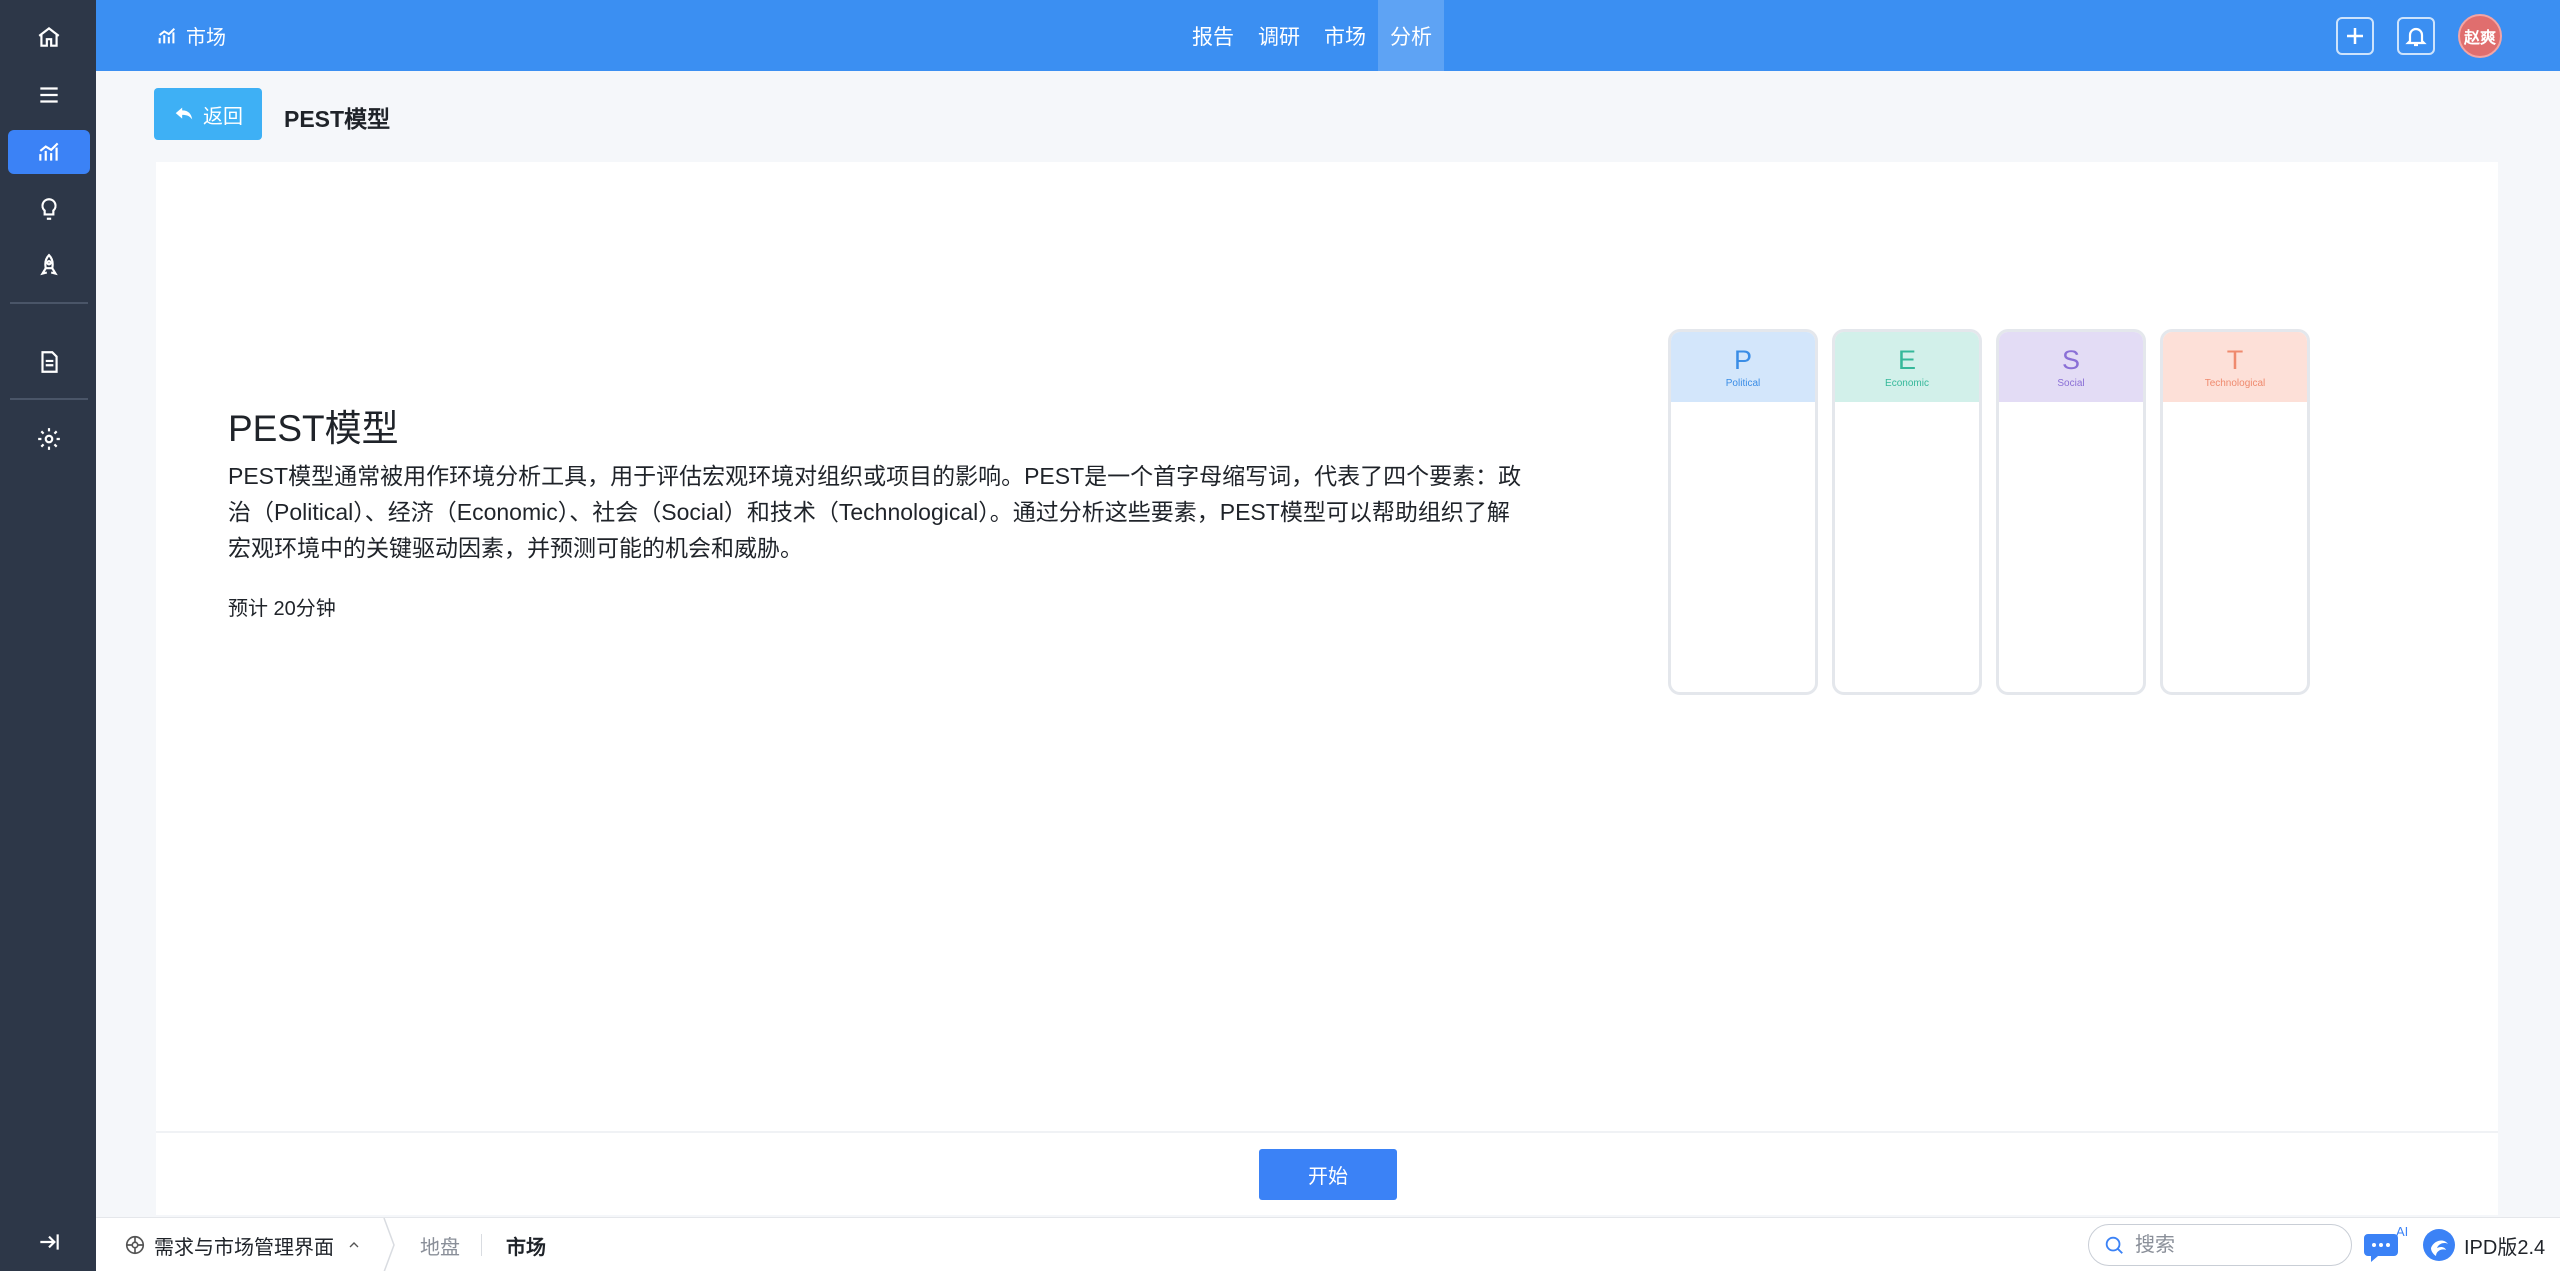 The width and height of the screenshot is (2560, 1271). I want to click on pest-card-social: S Social, so click(2071, 512).